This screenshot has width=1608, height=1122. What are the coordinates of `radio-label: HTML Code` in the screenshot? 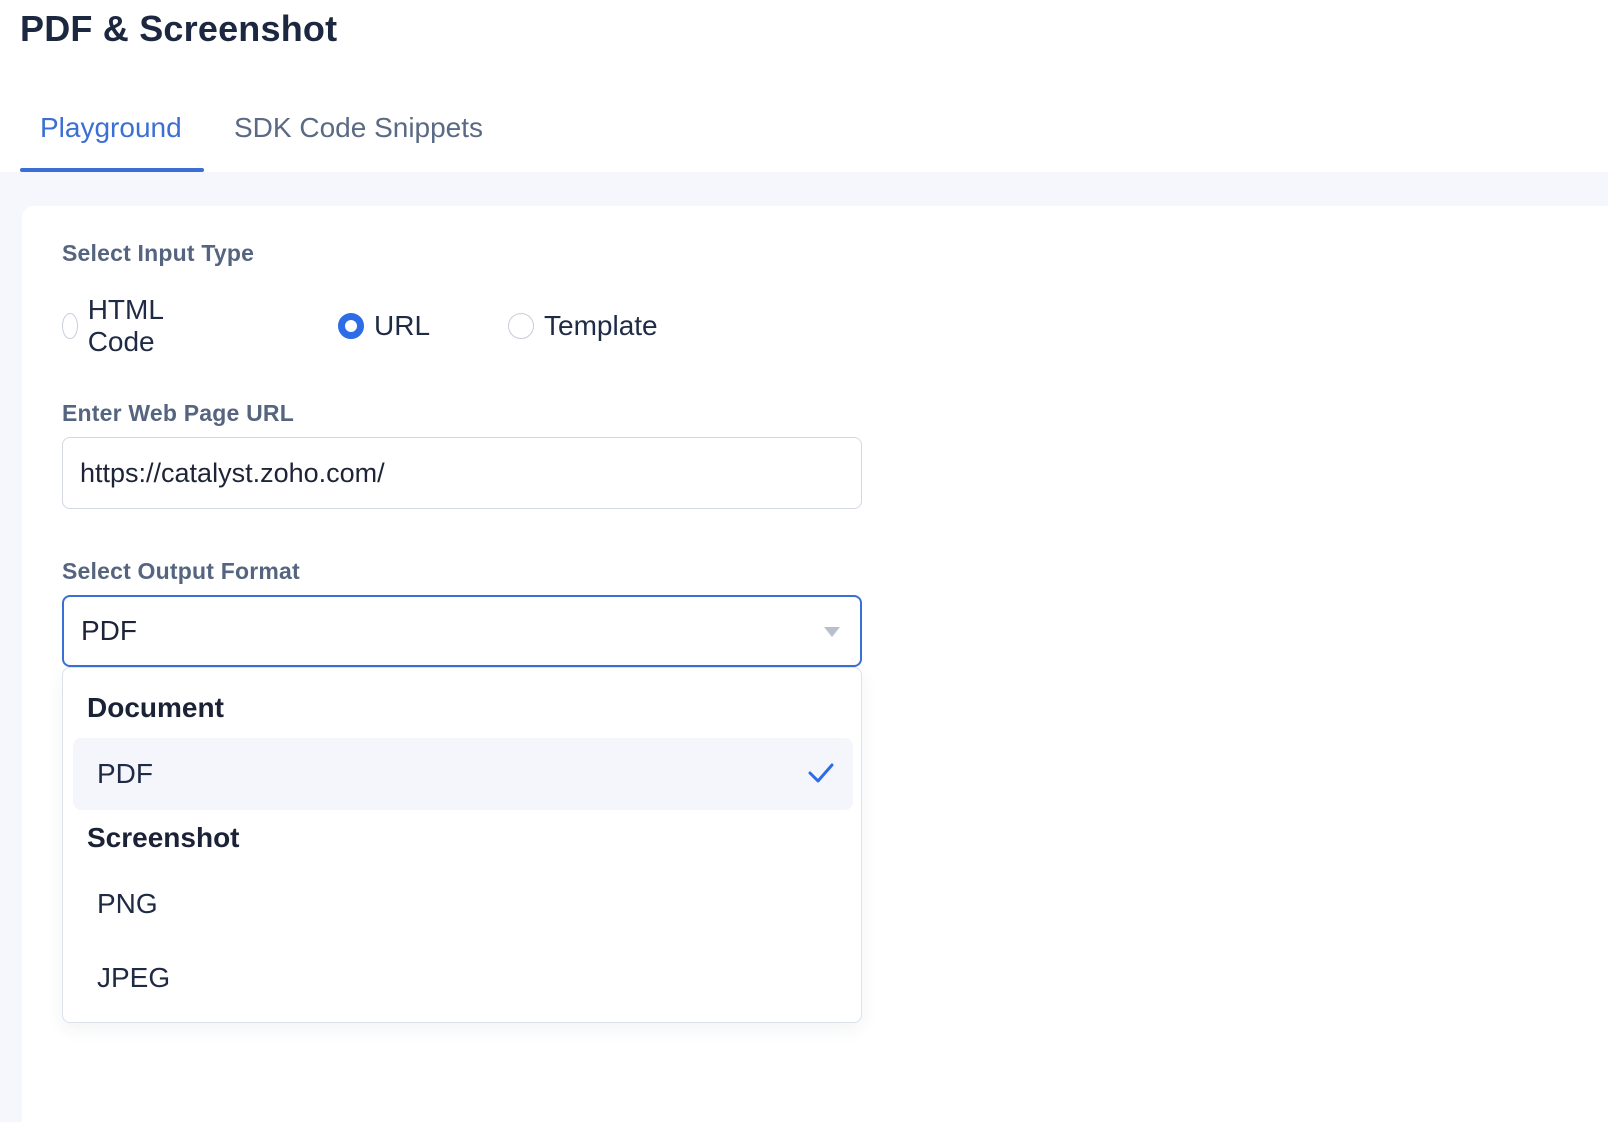 It's located at (125, 325).